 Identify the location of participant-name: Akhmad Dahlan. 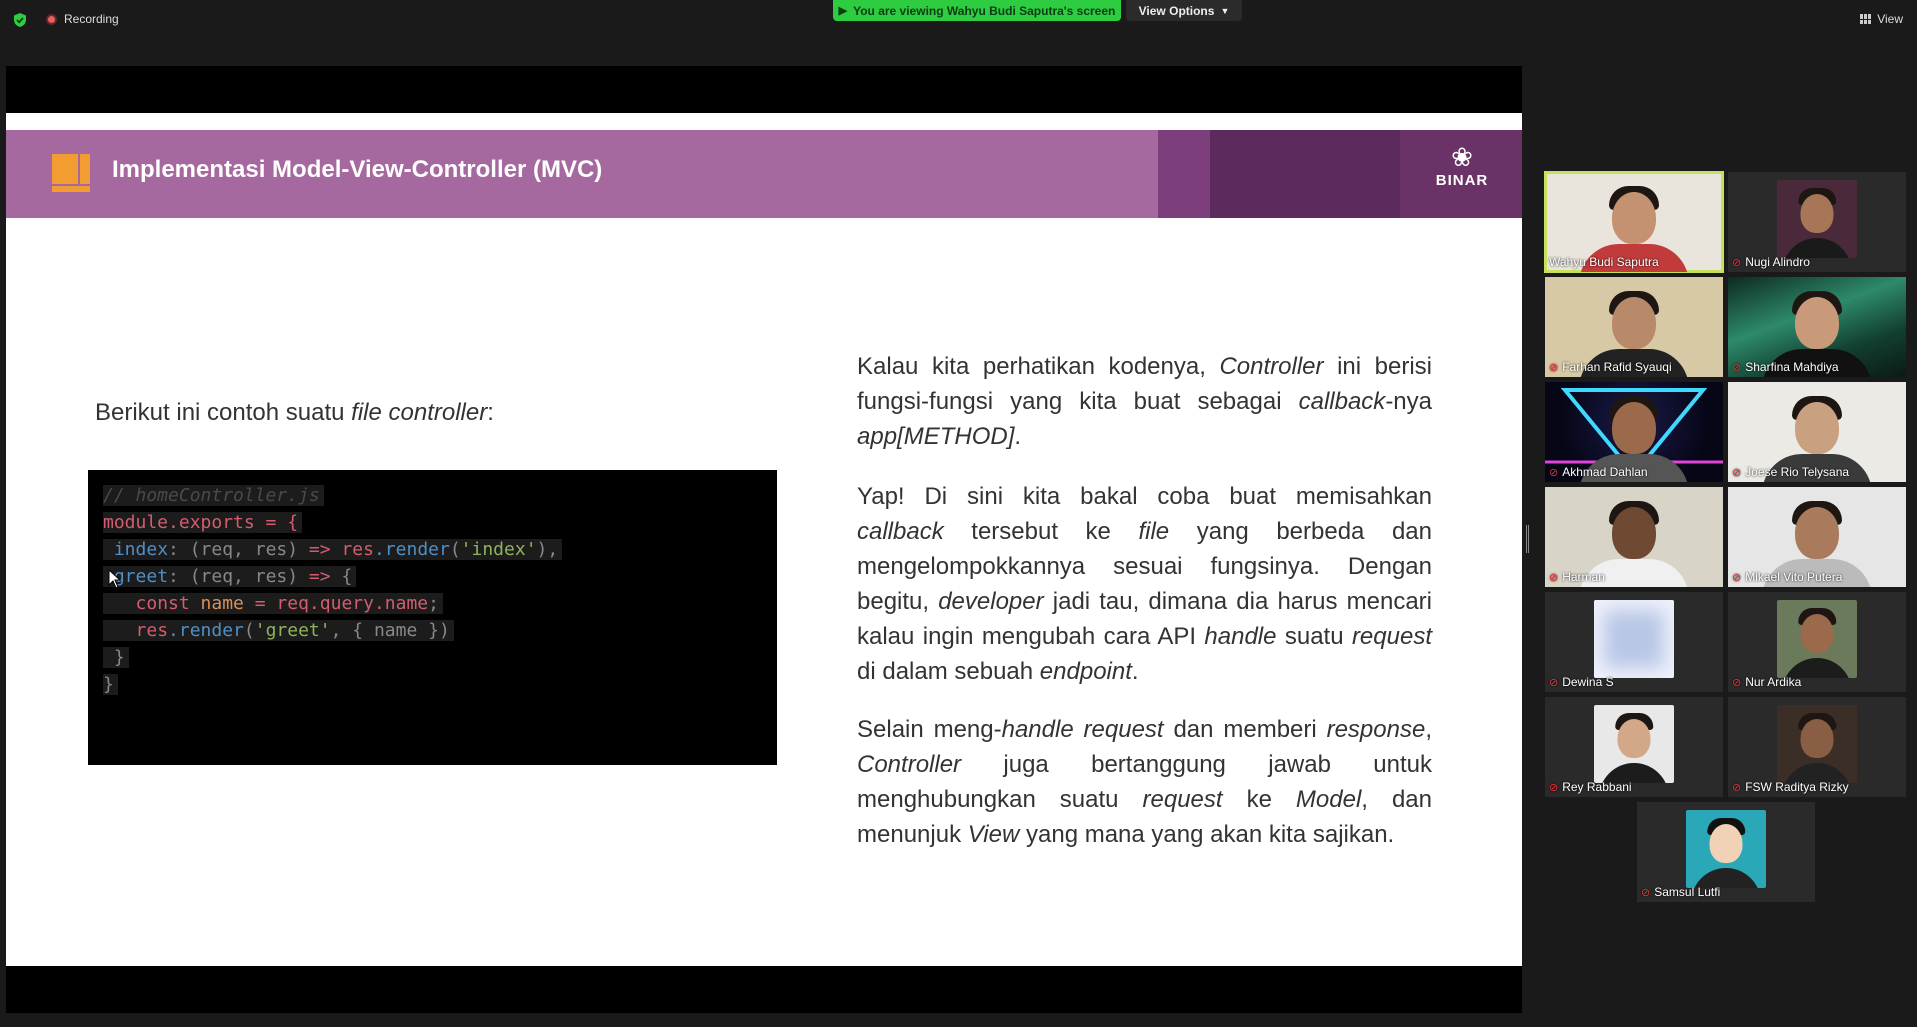
(1605, 472).